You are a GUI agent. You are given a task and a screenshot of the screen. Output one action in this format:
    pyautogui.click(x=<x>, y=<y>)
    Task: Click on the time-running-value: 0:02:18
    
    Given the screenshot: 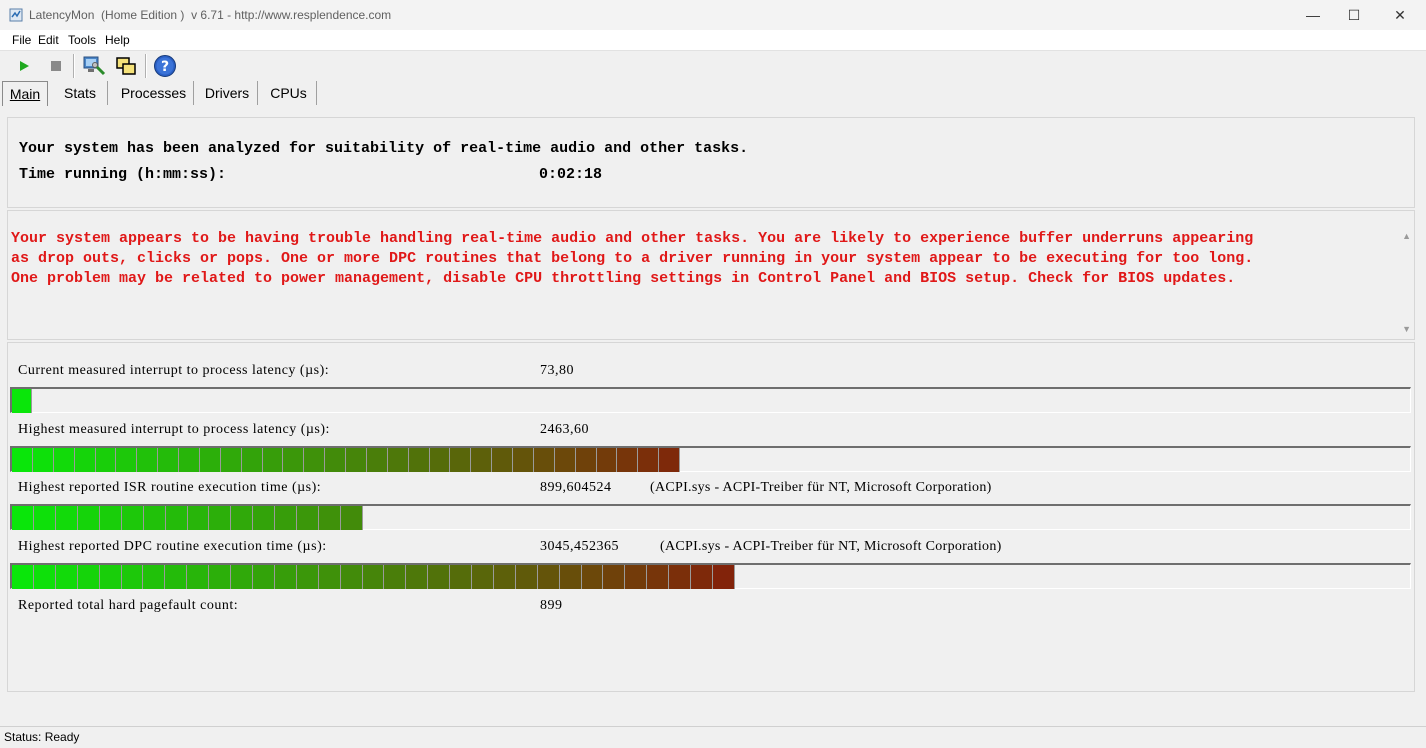 What is the action you would take?
    pyautogui.click(x=571, y=174)
    